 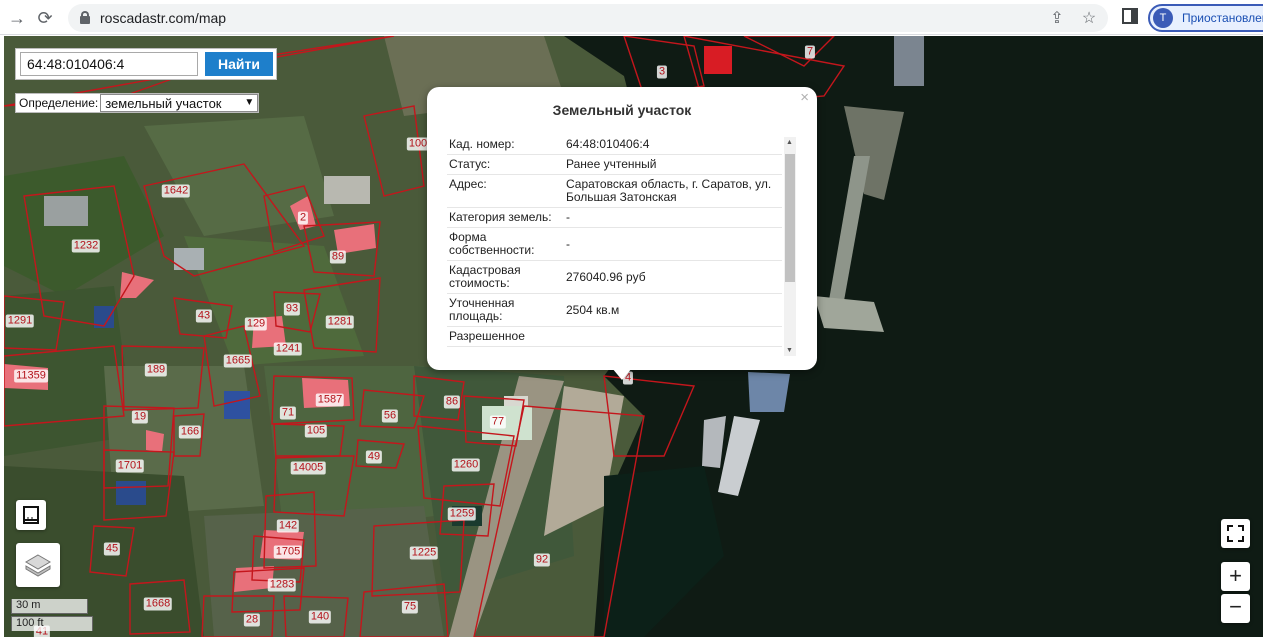 I want to click on parcel-number-label: 71, so click(x=288, y=413).